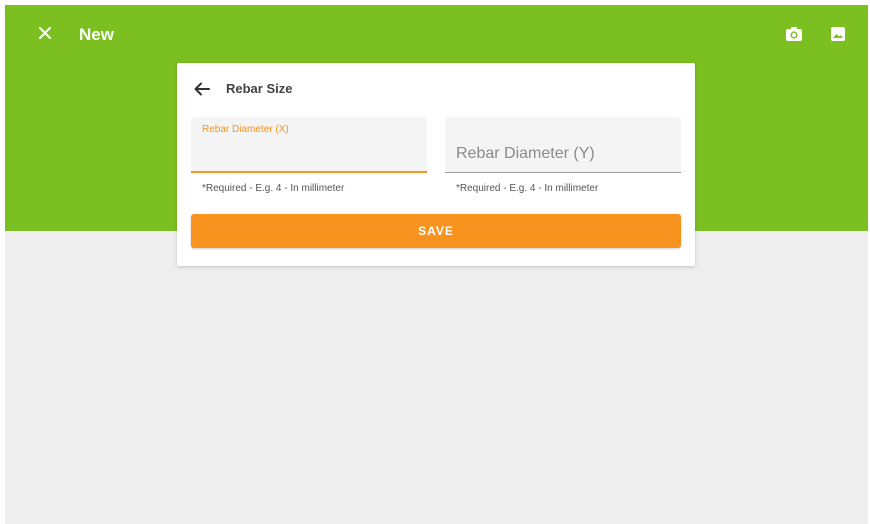 This screenshot has width=870, height=524. What do you see at coordinates (436, 231) in the screenshot?
I see `save-button: SAVE` at bounding box center [436, 231].